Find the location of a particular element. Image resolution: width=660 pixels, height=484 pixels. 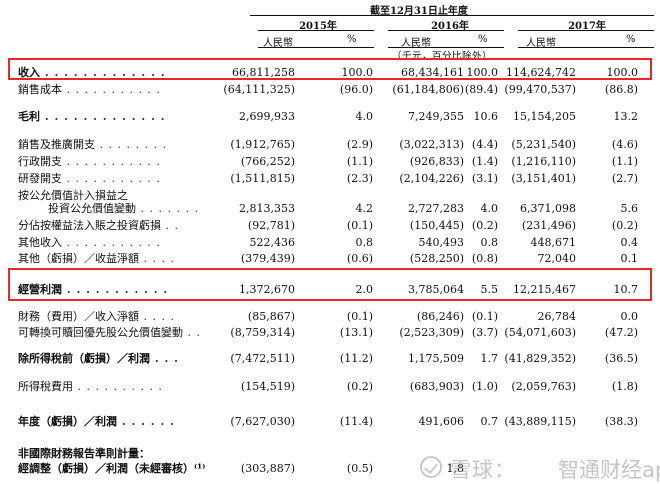

cell-p17: (38.3) is located at coordinates (621, 421).